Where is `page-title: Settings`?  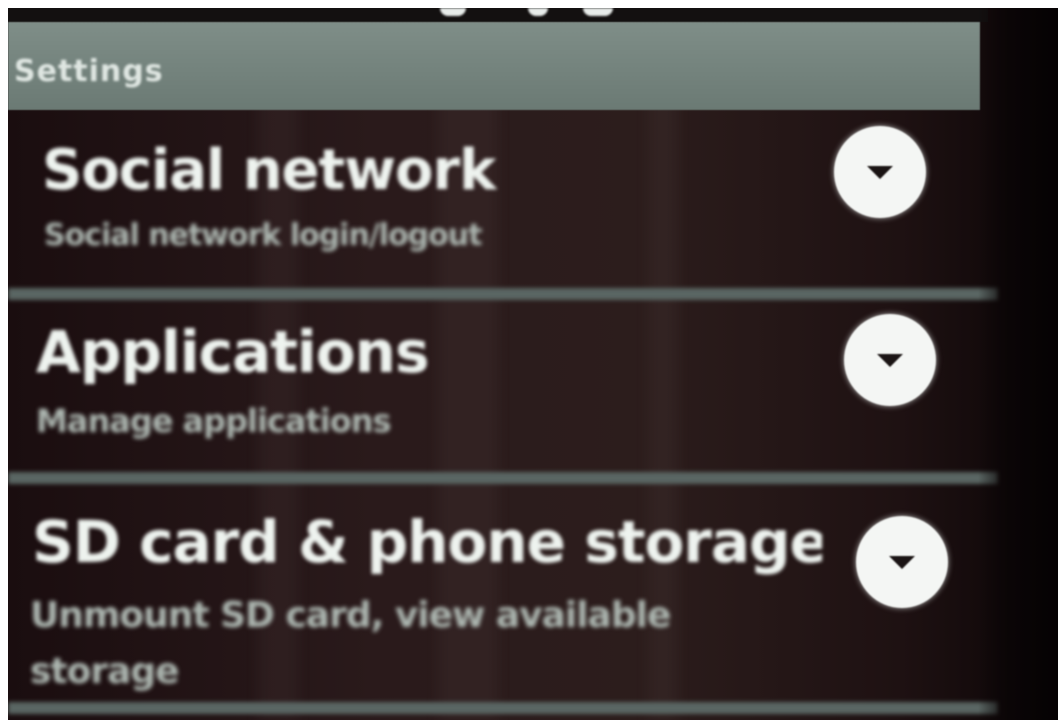 page-title: Settings is located at coordinates (89, 71).